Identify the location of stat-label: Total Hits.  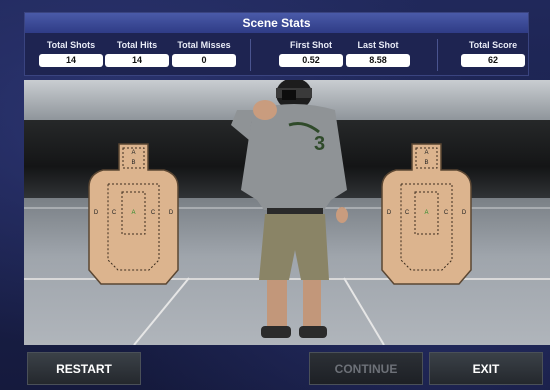
(137, 45).